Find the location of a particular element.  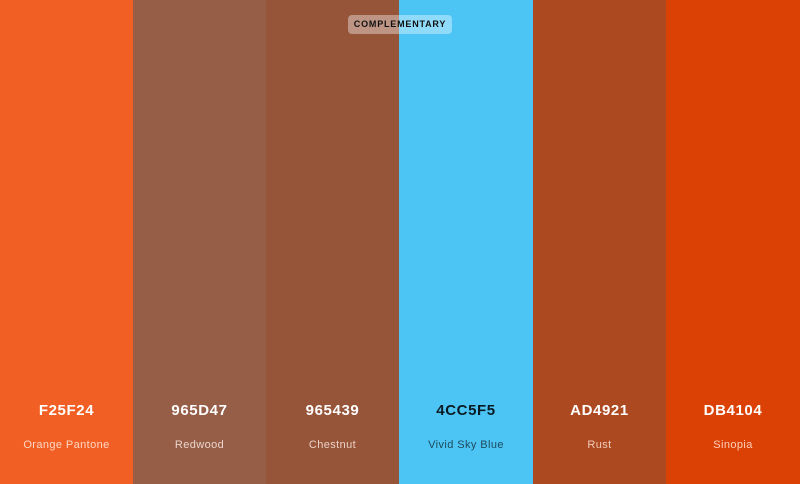

swatch-hex-code: AD4921 is located at coordinates (599, 411).